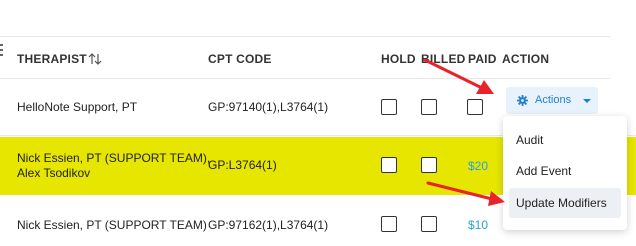  What do you see at coordinates (54, 173) in the screenshot?
I see `therapist-cell-line2: Alex Tsodikov` at bounding box center [54, 173].